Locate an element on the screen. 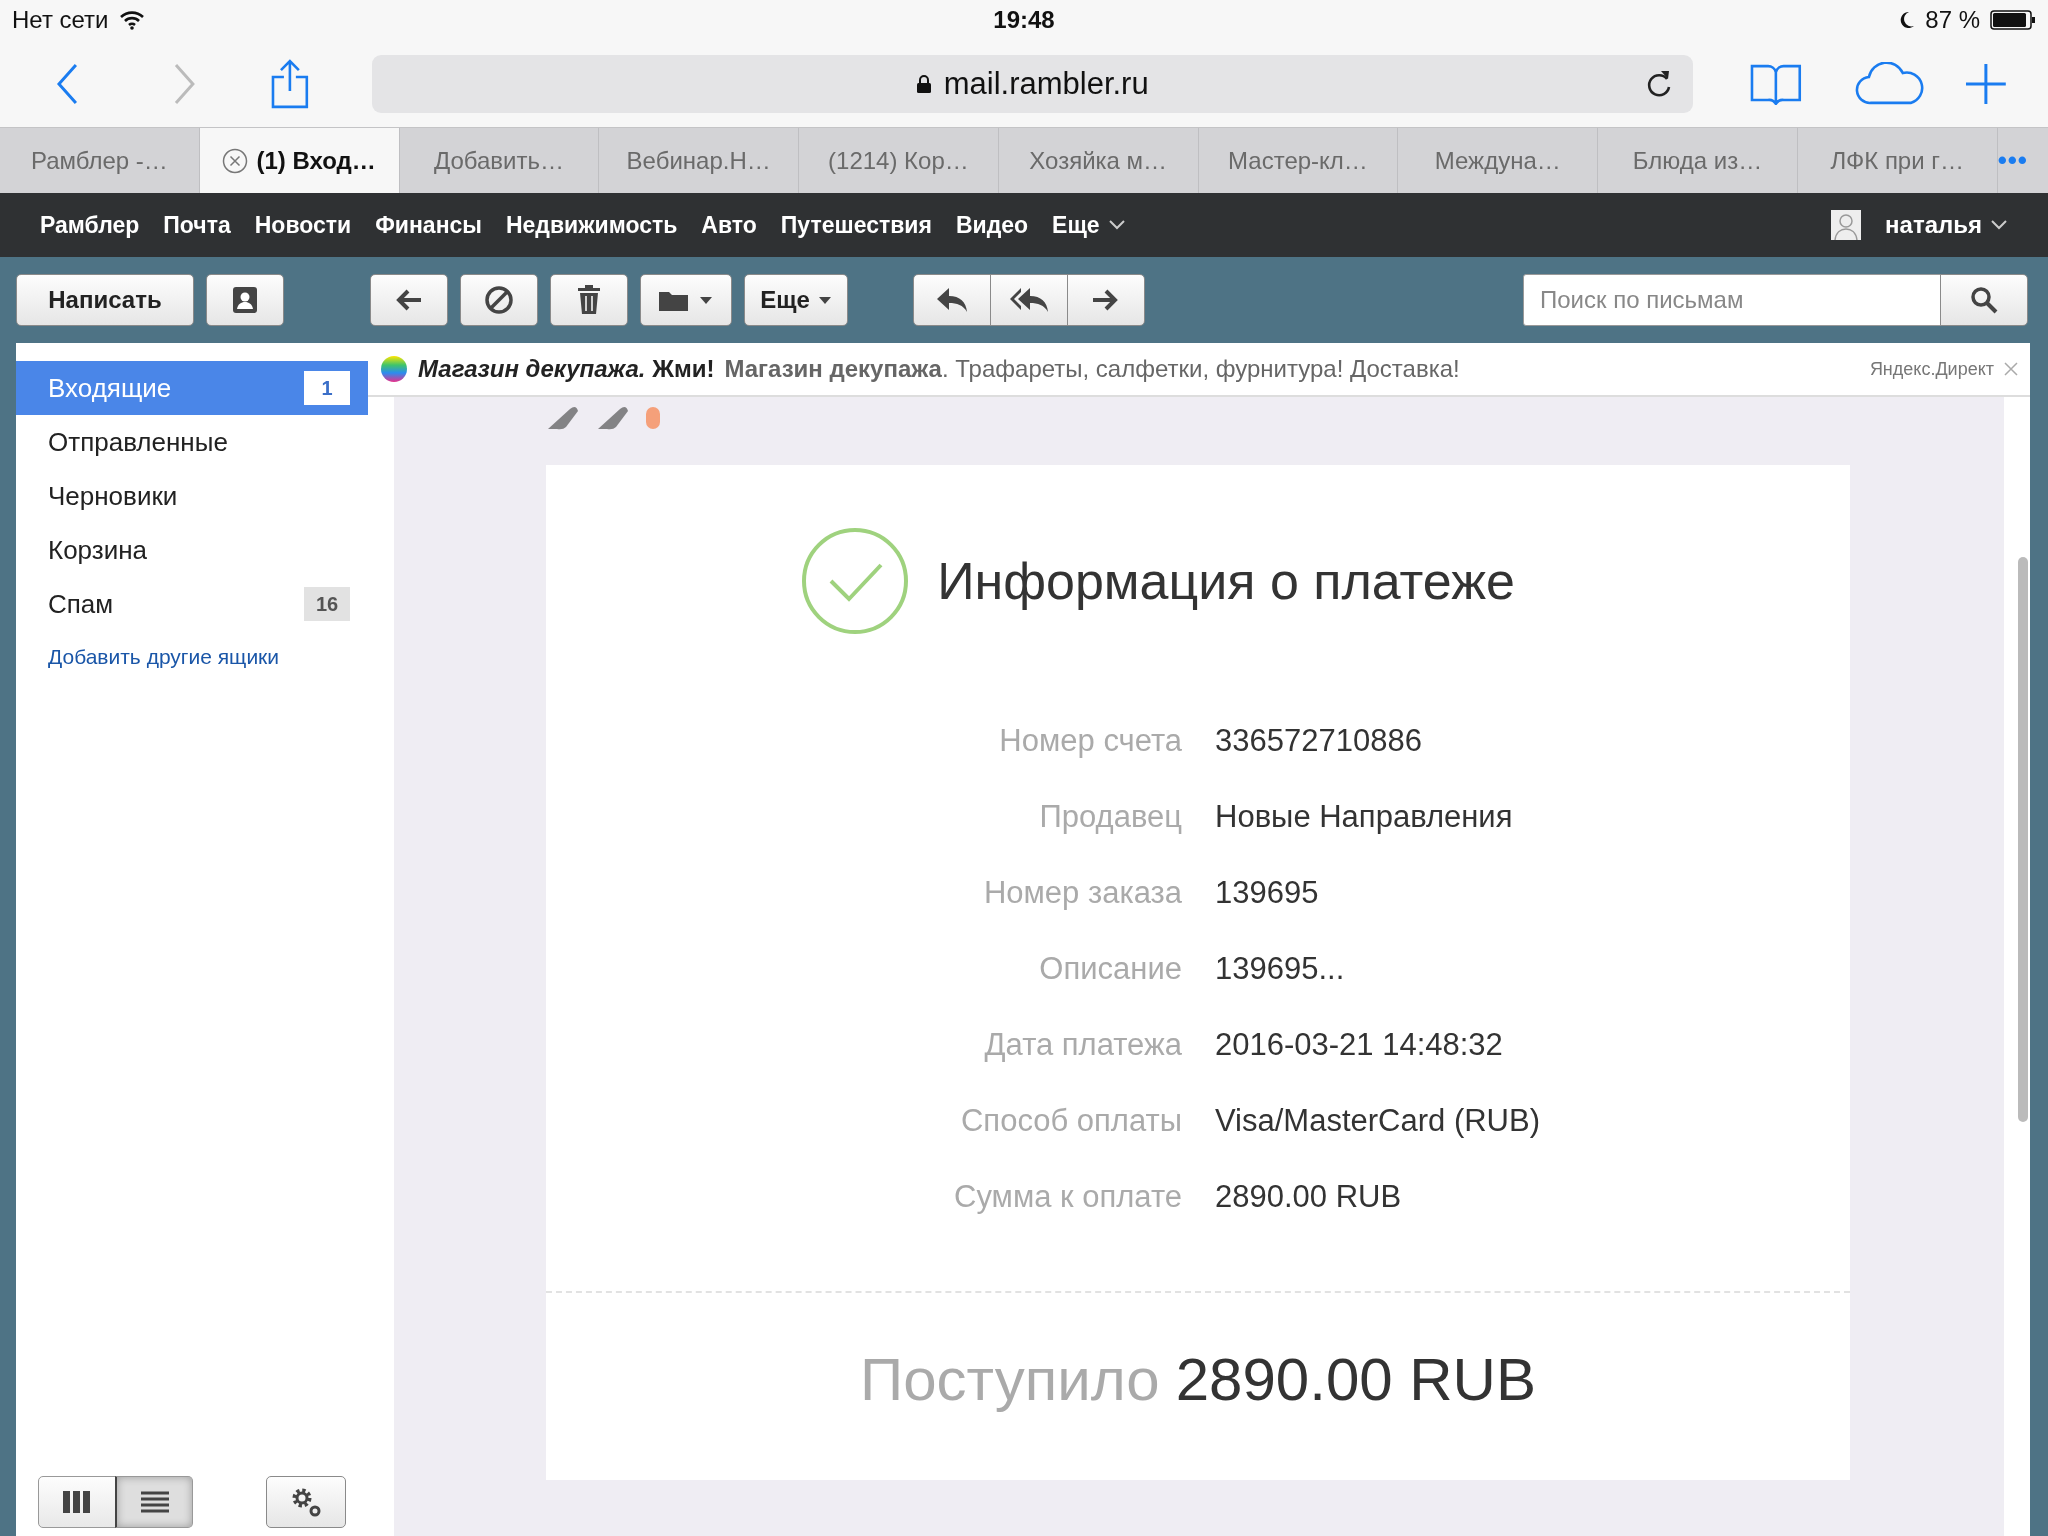  nav-link: Новости is located at coordinates (303, 225).